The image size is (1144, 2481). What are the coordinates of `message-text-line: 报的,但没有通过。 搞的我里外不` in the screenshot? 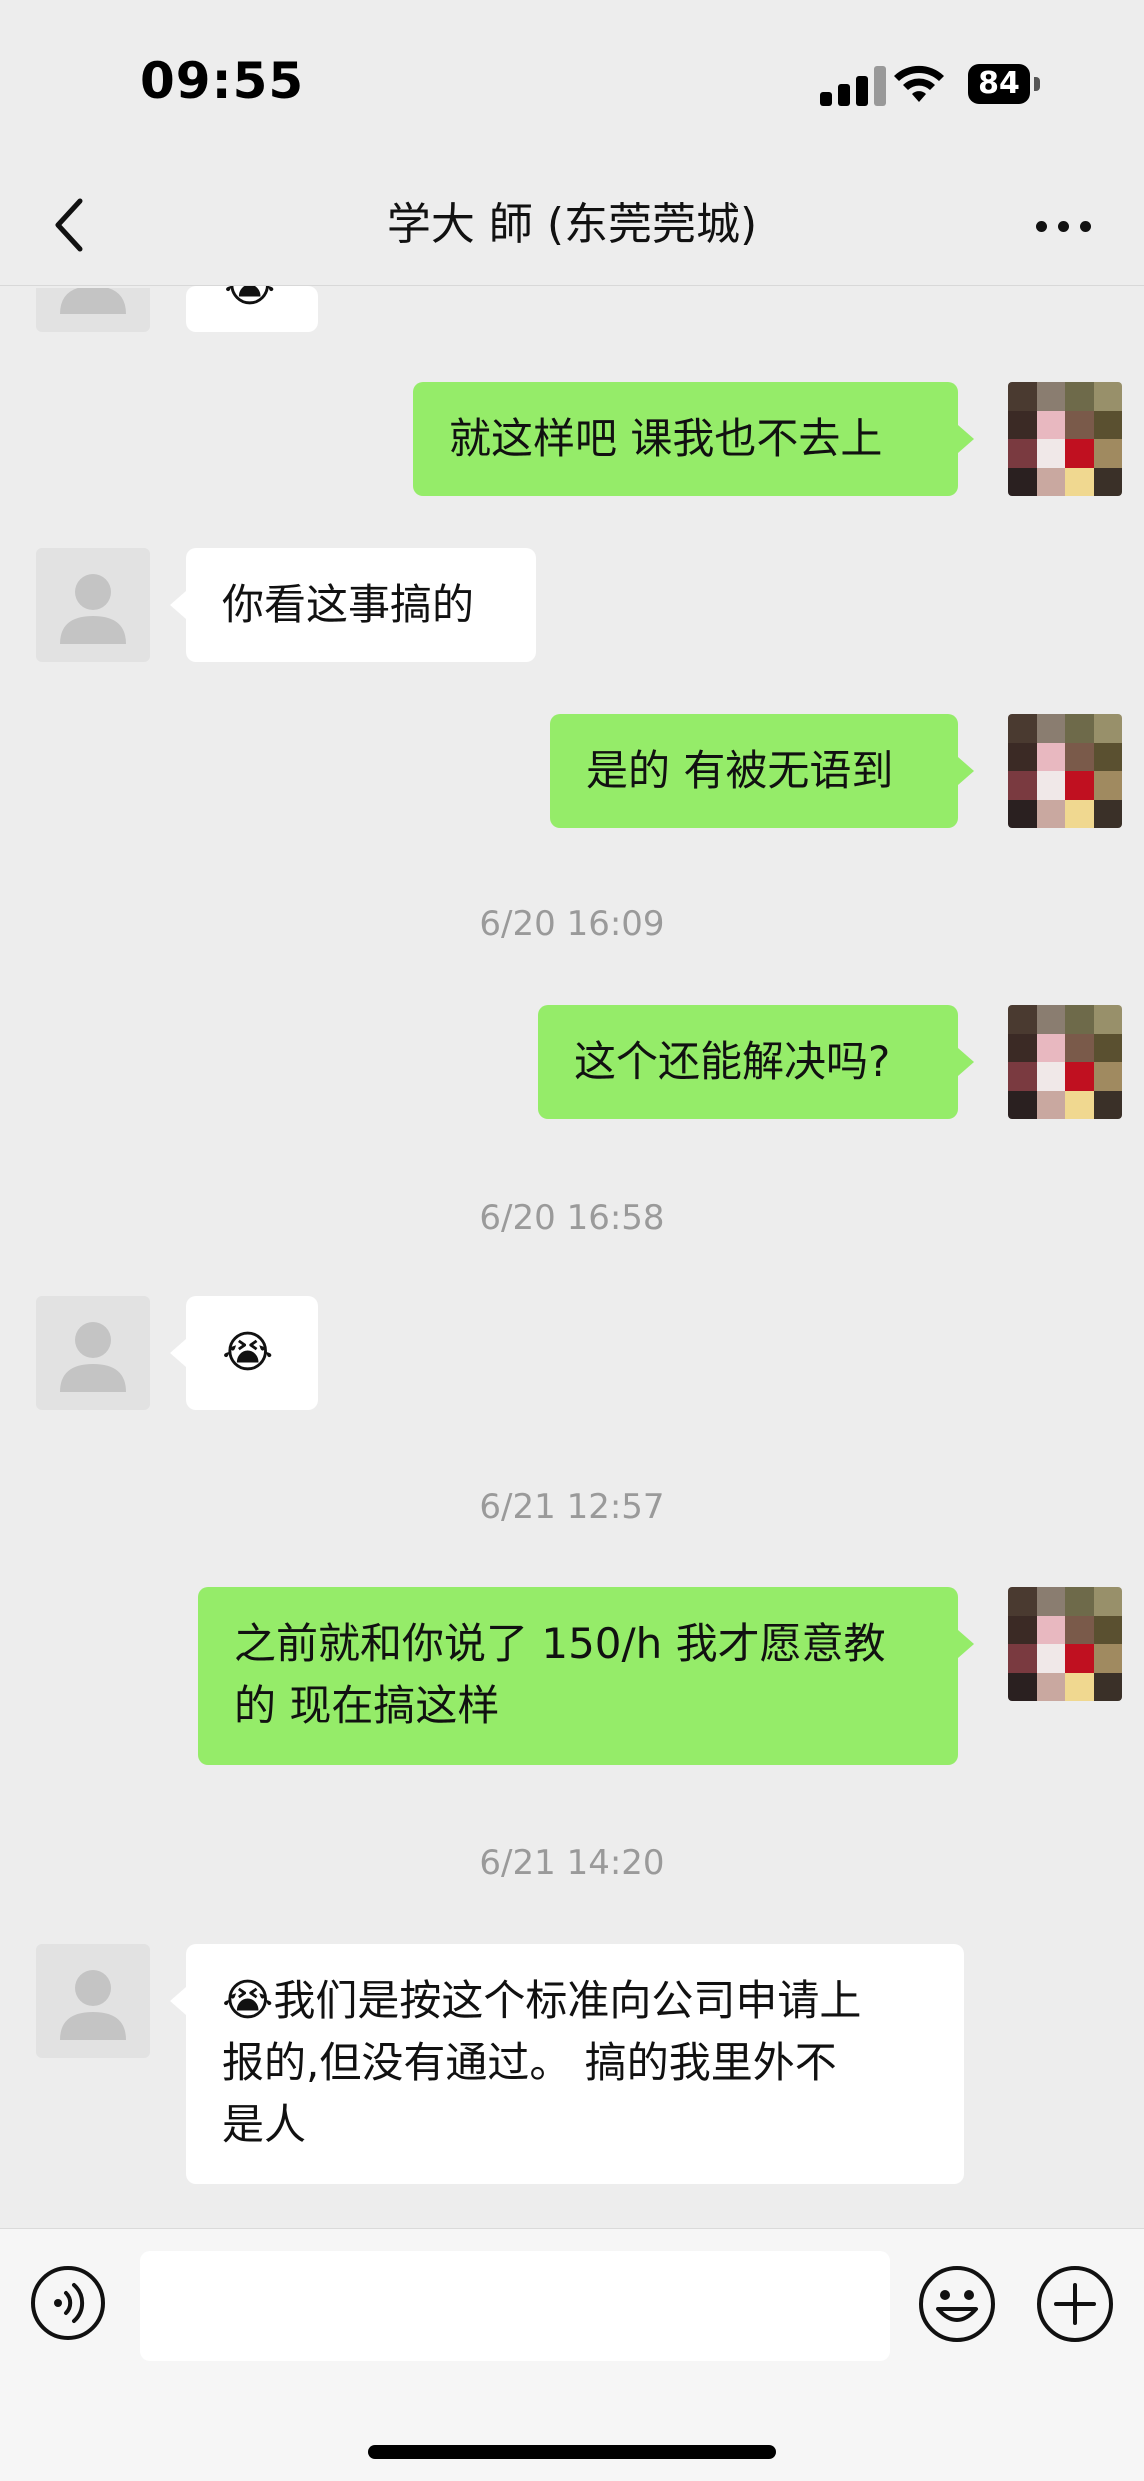 It's located at (529, 2062).